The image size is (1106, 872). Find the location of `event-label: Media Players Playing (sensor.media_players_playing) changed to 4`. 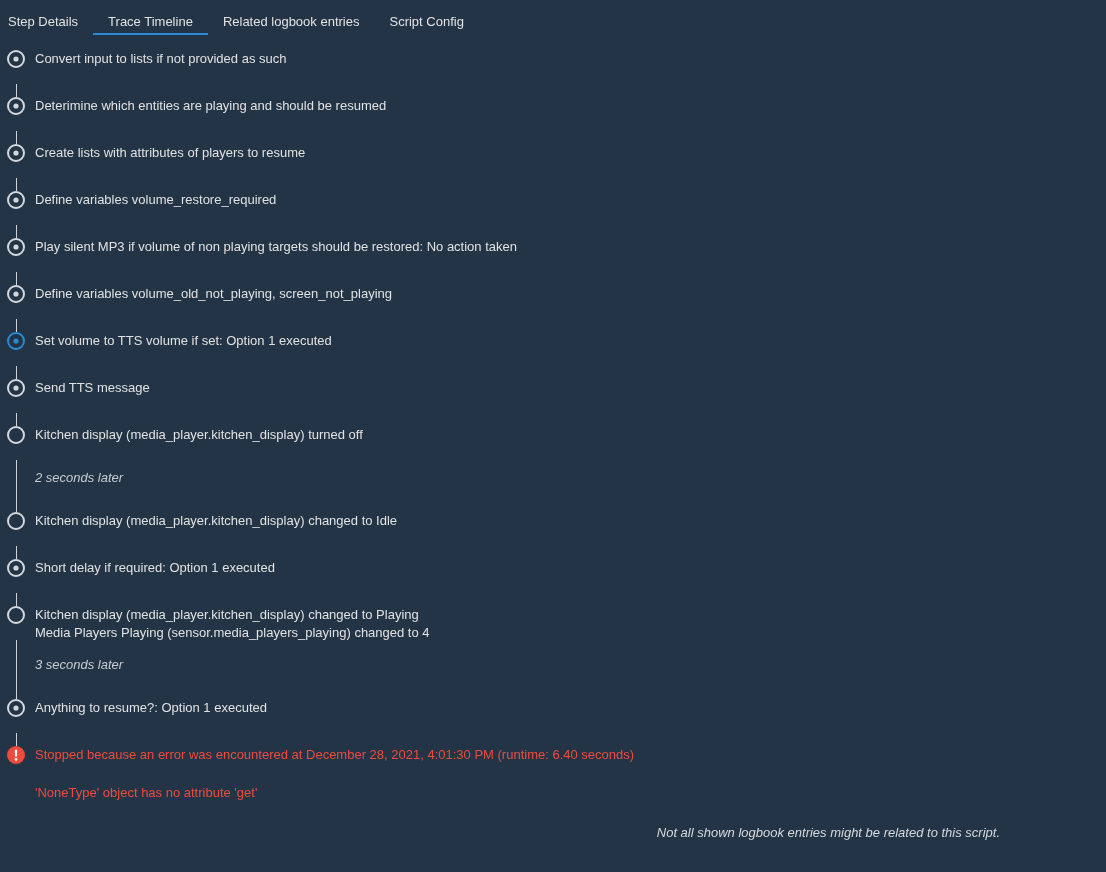

event-label: Media Players Playing (sensor.media_players_playing) changed to 4 is located at coordinates (232, 633).